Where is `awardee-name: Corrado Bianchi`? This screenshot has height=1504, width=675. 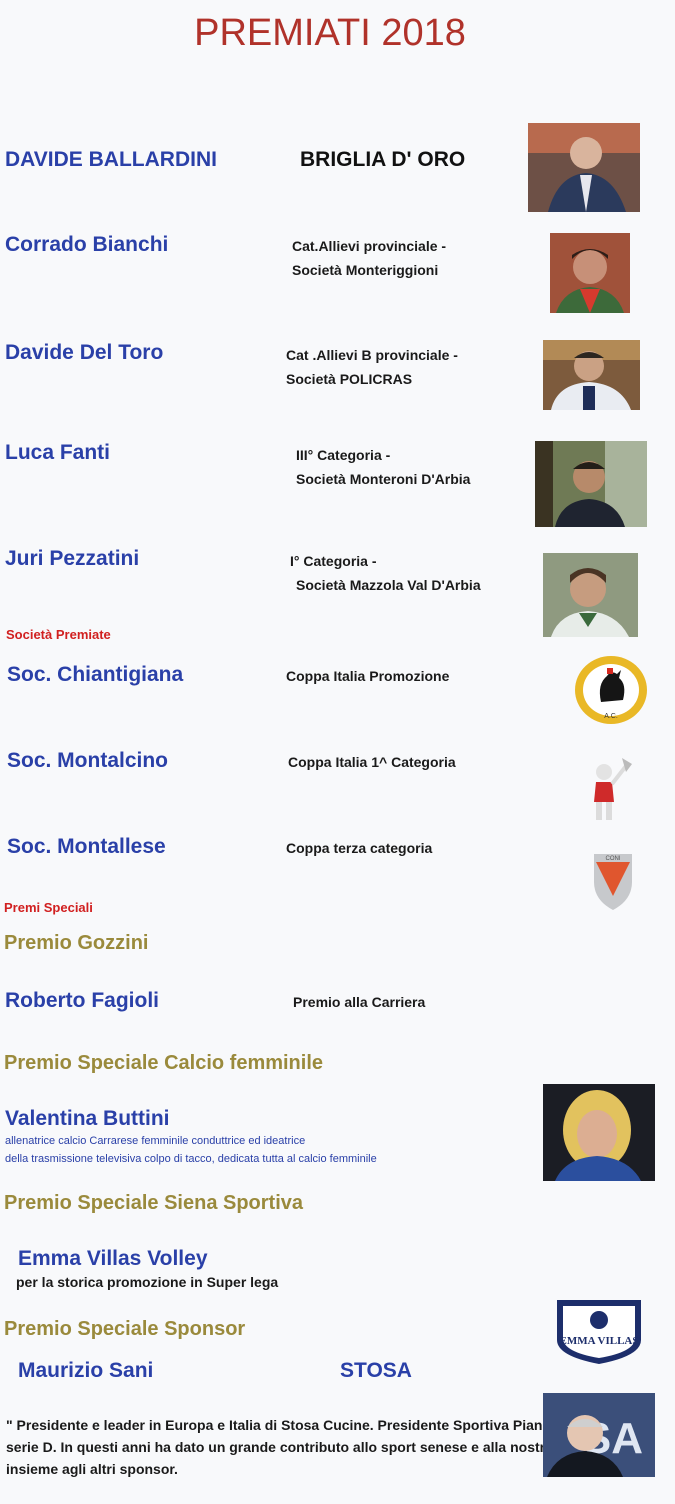
awardee-name: Corrado Bianchi is located at coordinates (87, 244).